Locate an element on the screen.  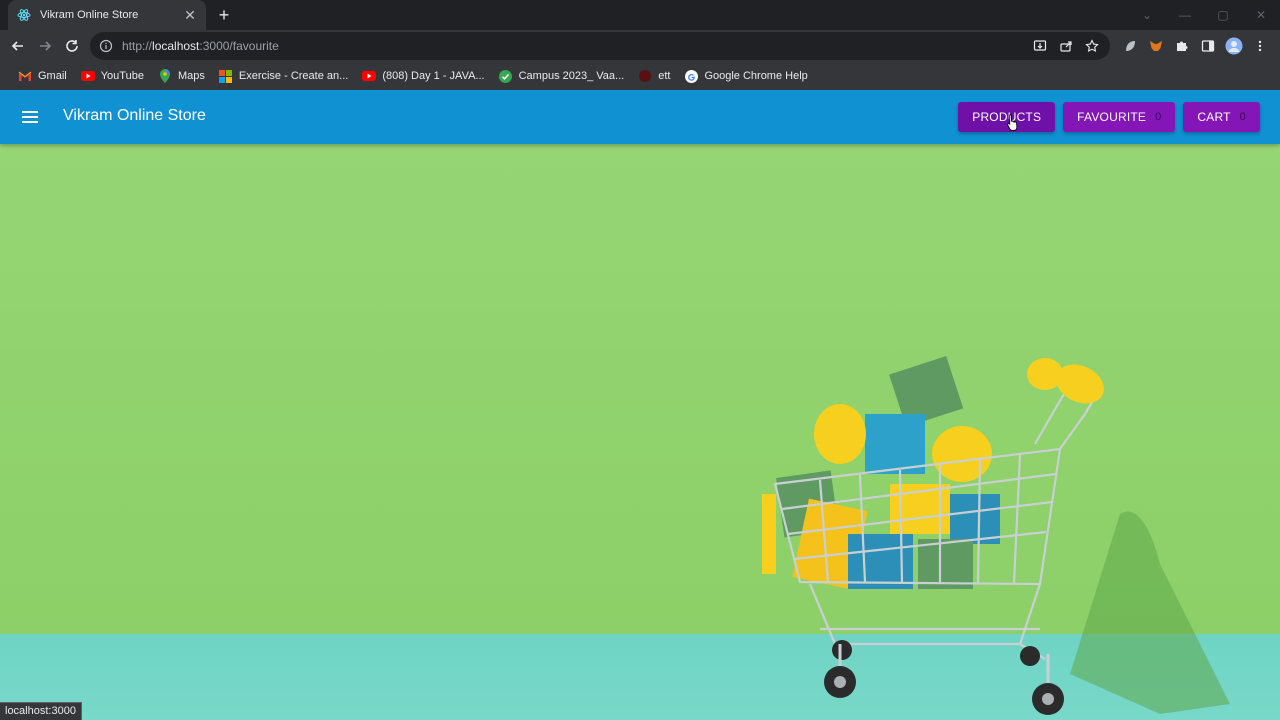
app-title: Vikram Online Store is located at coordinates (134, 115).